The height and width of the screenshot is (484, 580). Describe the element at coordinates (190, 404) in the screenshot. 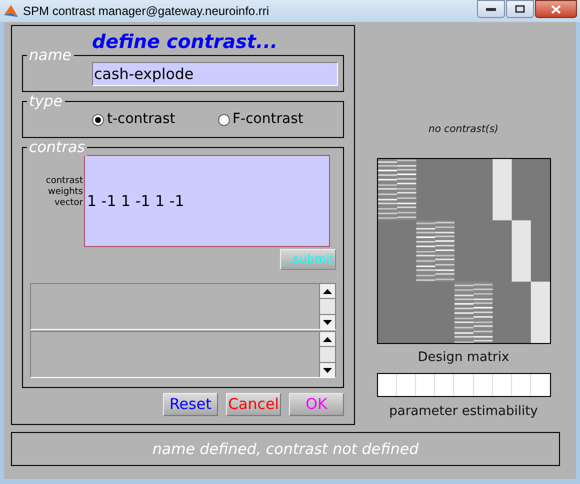

I see `dialog-button: Reset` at that location.